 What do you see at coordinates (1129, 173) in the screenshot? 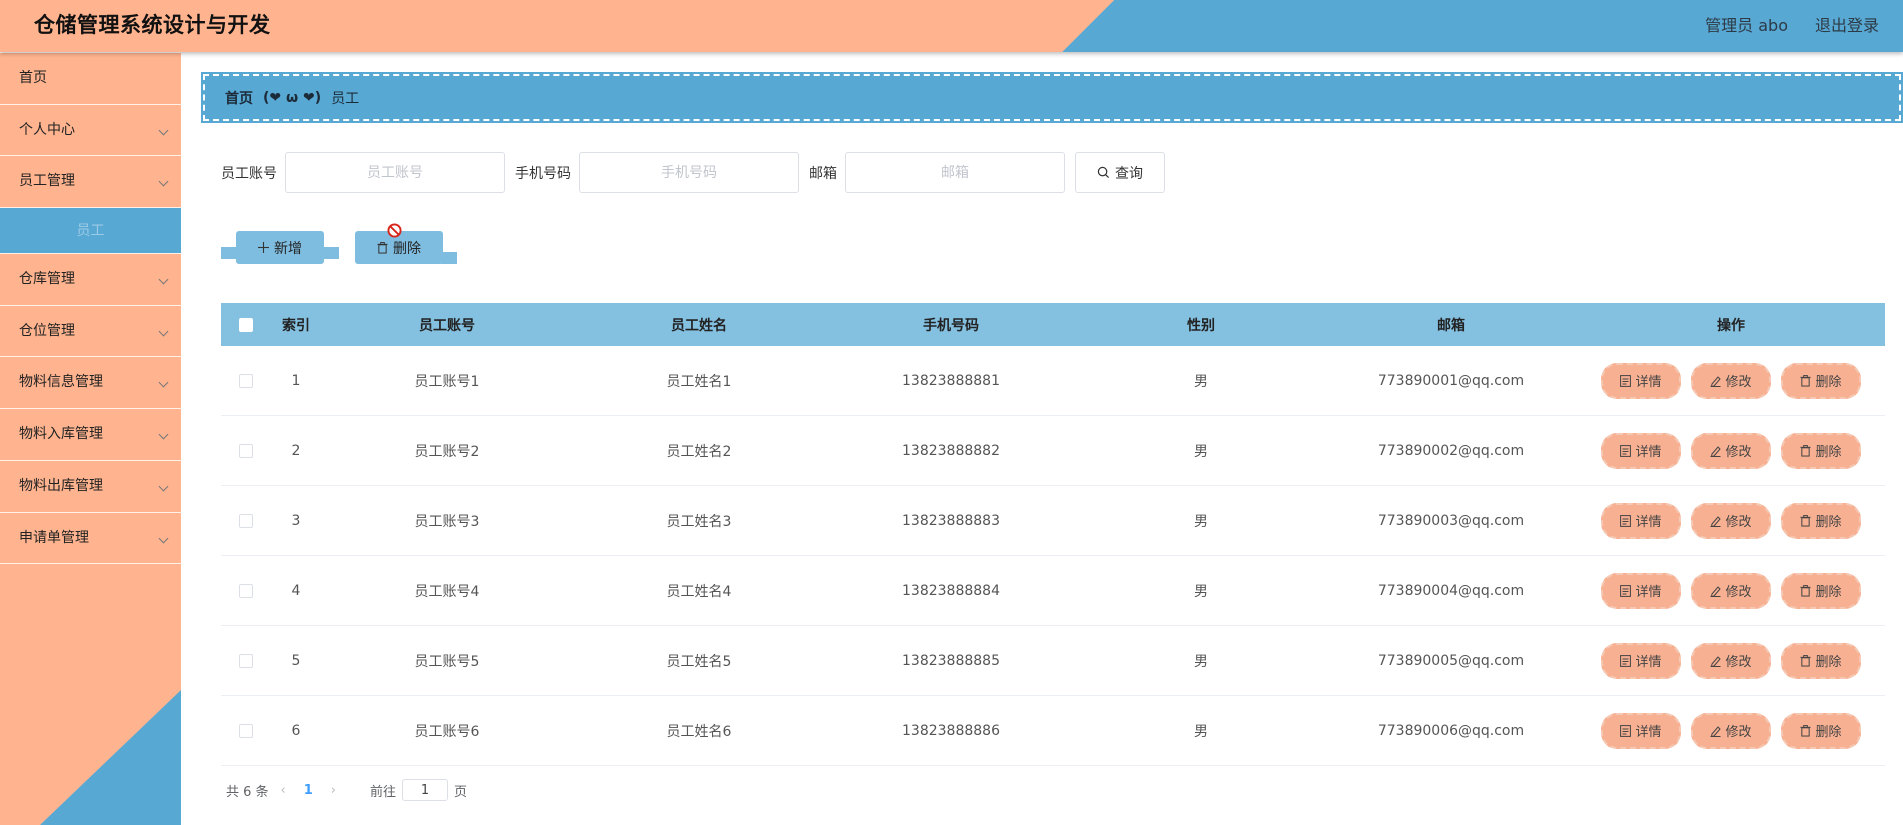
I see `query-button-label: 查询` at bounding box center [1129, 173].